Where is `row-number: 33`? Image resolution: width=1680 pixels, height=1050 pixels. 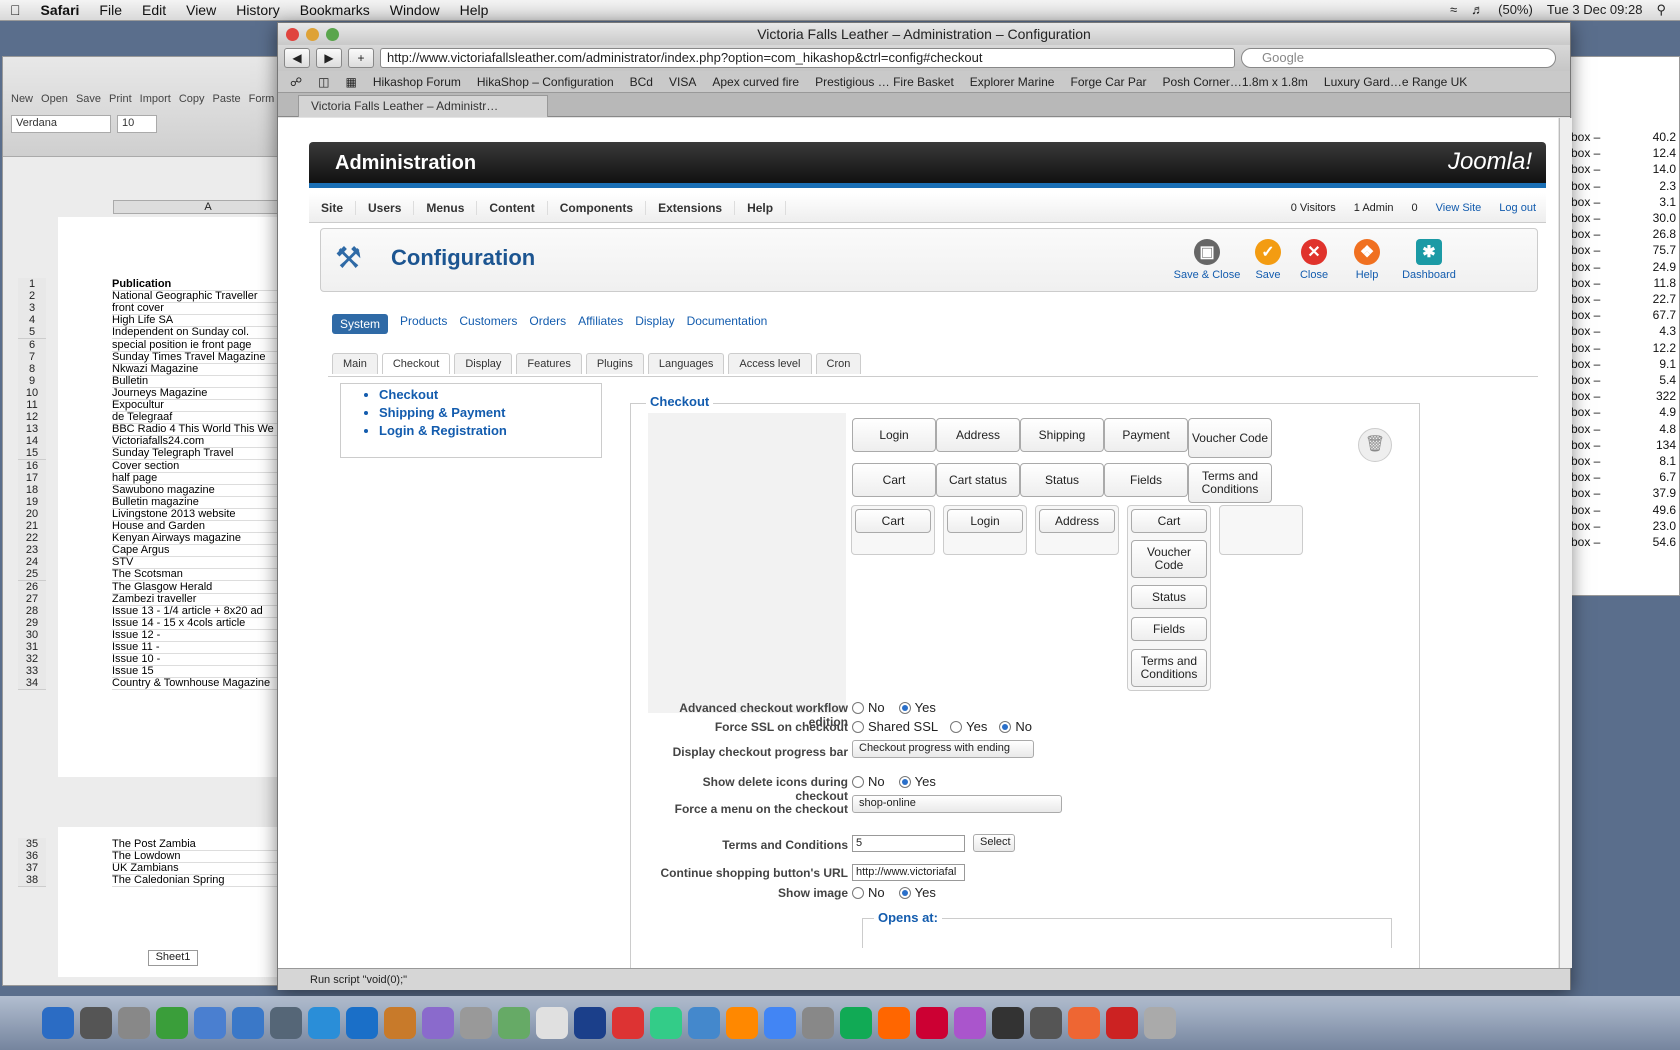 row-number: 33 is located at coordinates (32, 672).